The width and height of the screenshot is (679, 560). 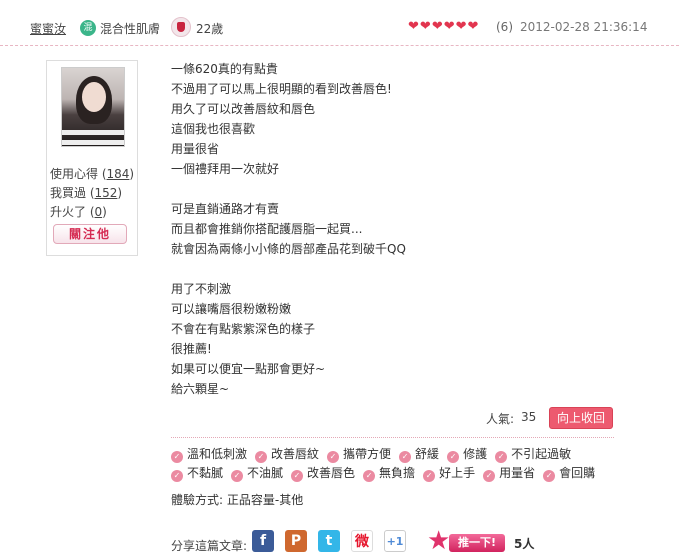 I want to click on skin-type-icon: 混, so click(x=88, y=28).